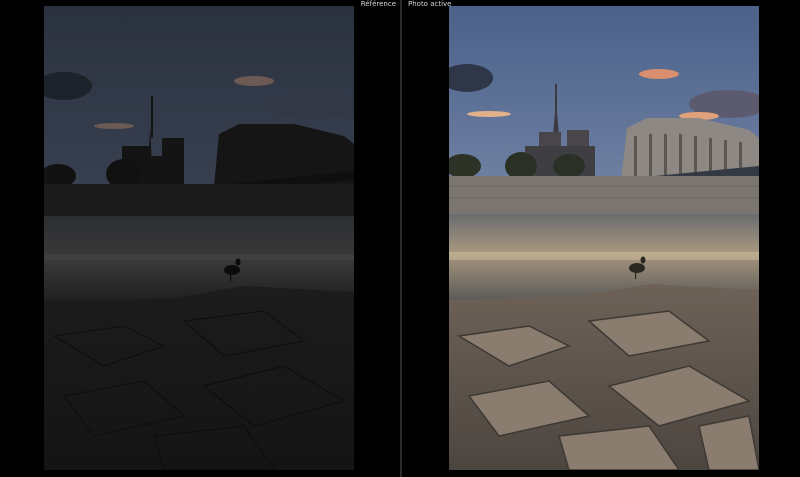  Describe the element at coordinates (378, 4) in the screenshot. I see `reference-label: Référence` at that location.